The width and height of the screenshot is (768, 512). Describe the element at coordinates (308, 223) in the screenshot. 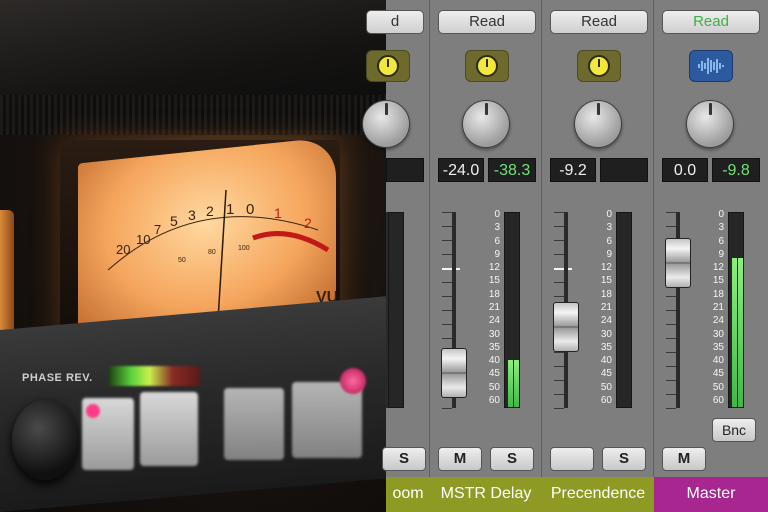

I see `scale-plus2: 2` at that location.